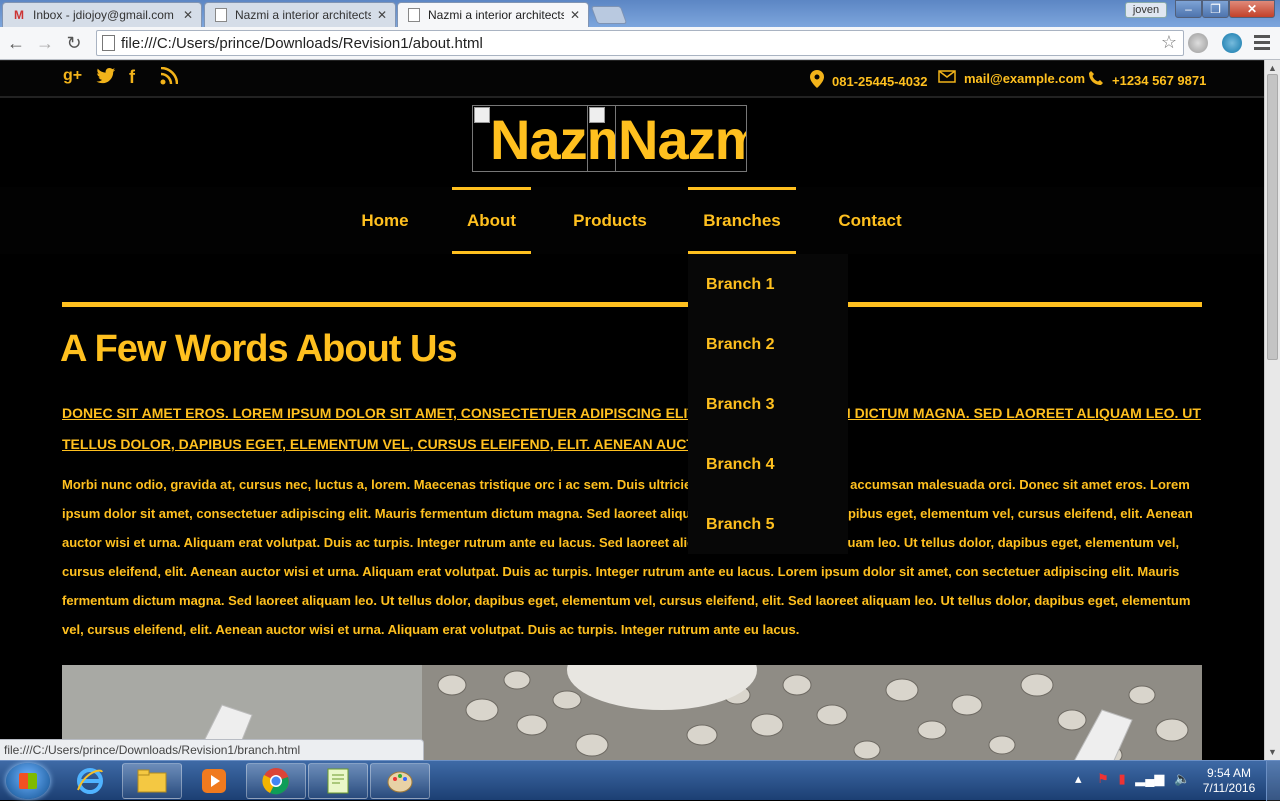 This screenshot has height=801, width=1280. I want to click on taskbar-clock: 9:54 AM 7/11/2016, so click(1229, 781).